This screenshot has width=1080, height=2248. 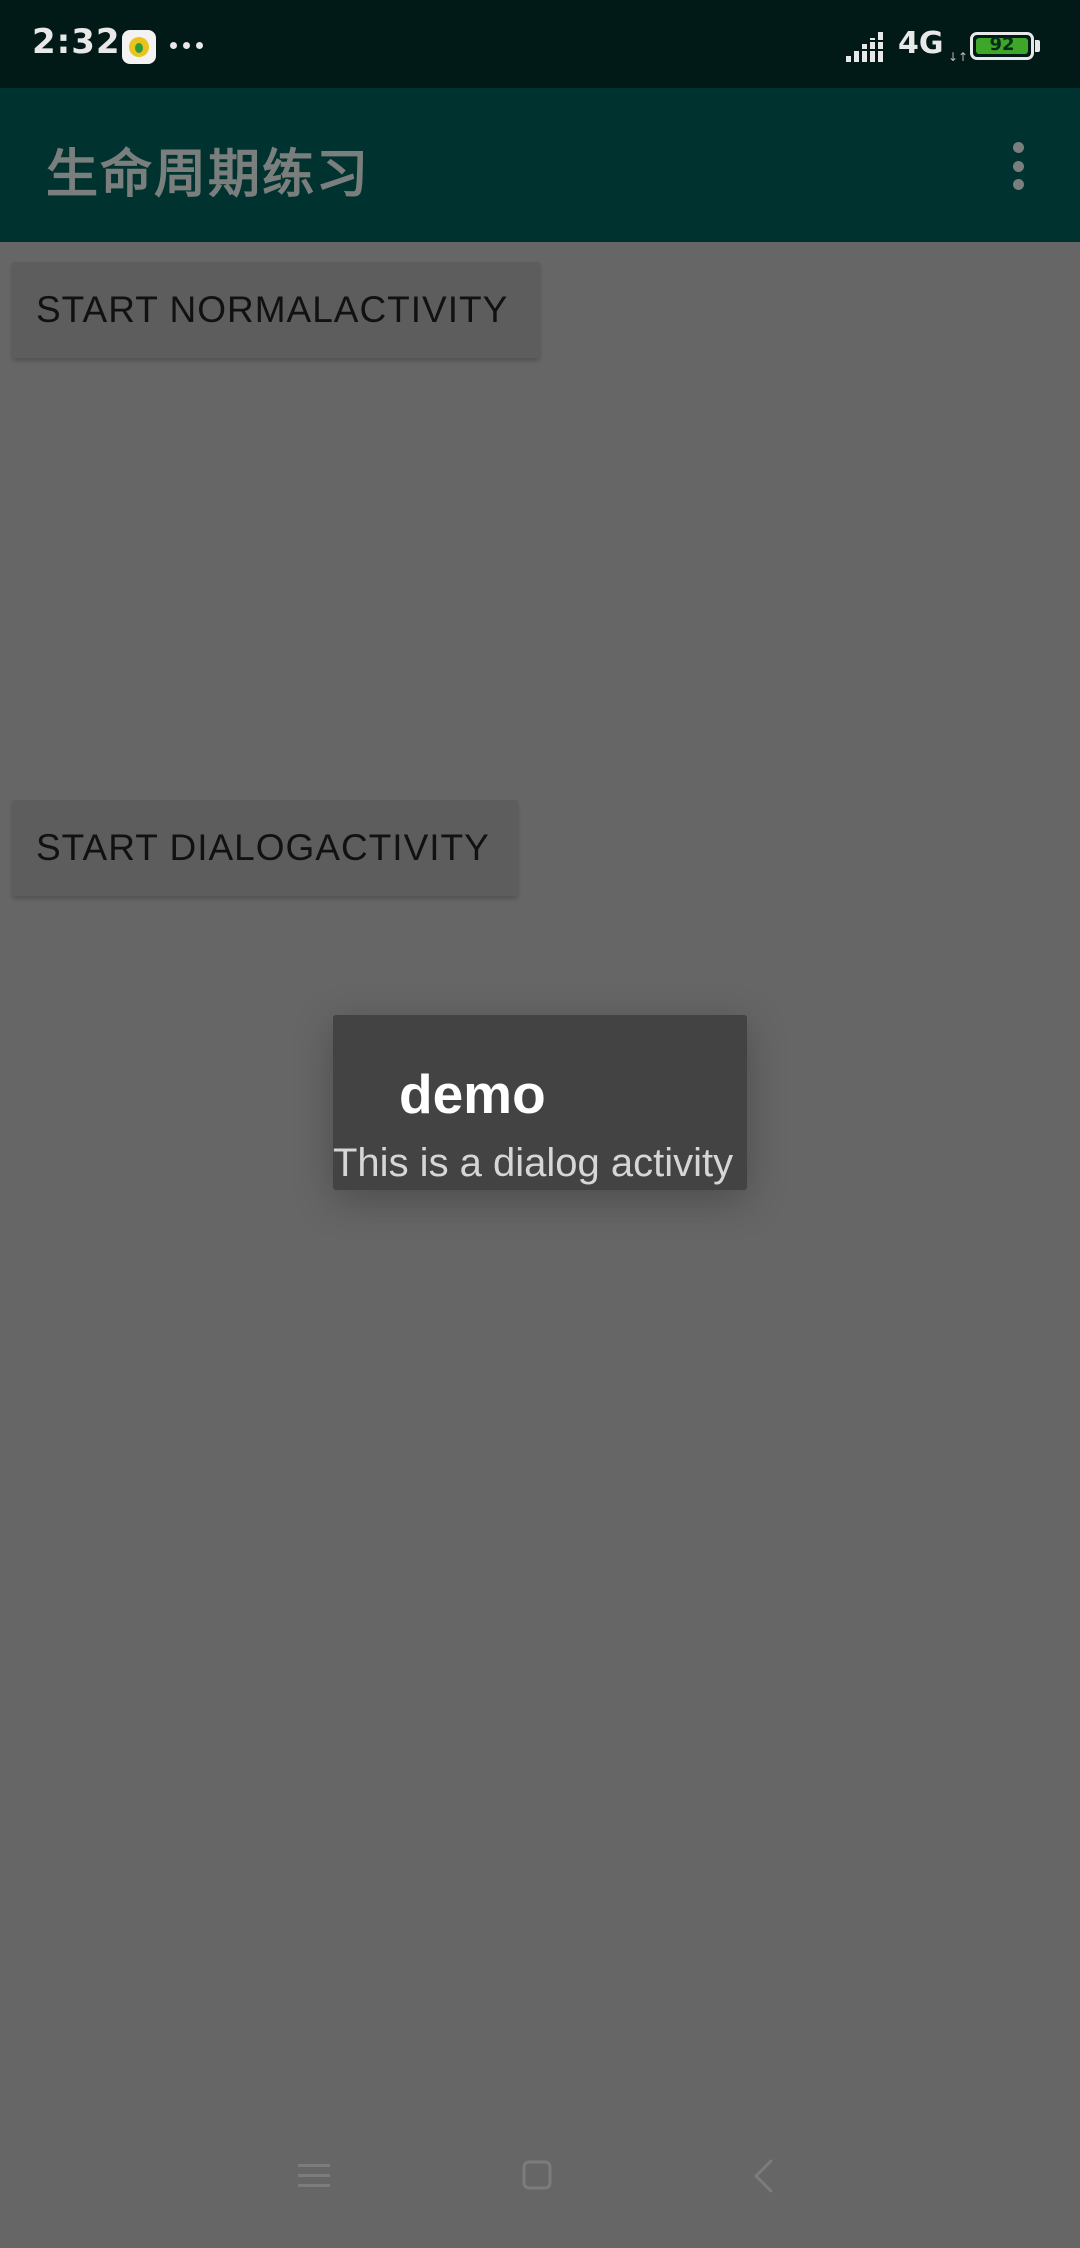 I want to click on battery-icon: 92, so click(x=1002, y=46).